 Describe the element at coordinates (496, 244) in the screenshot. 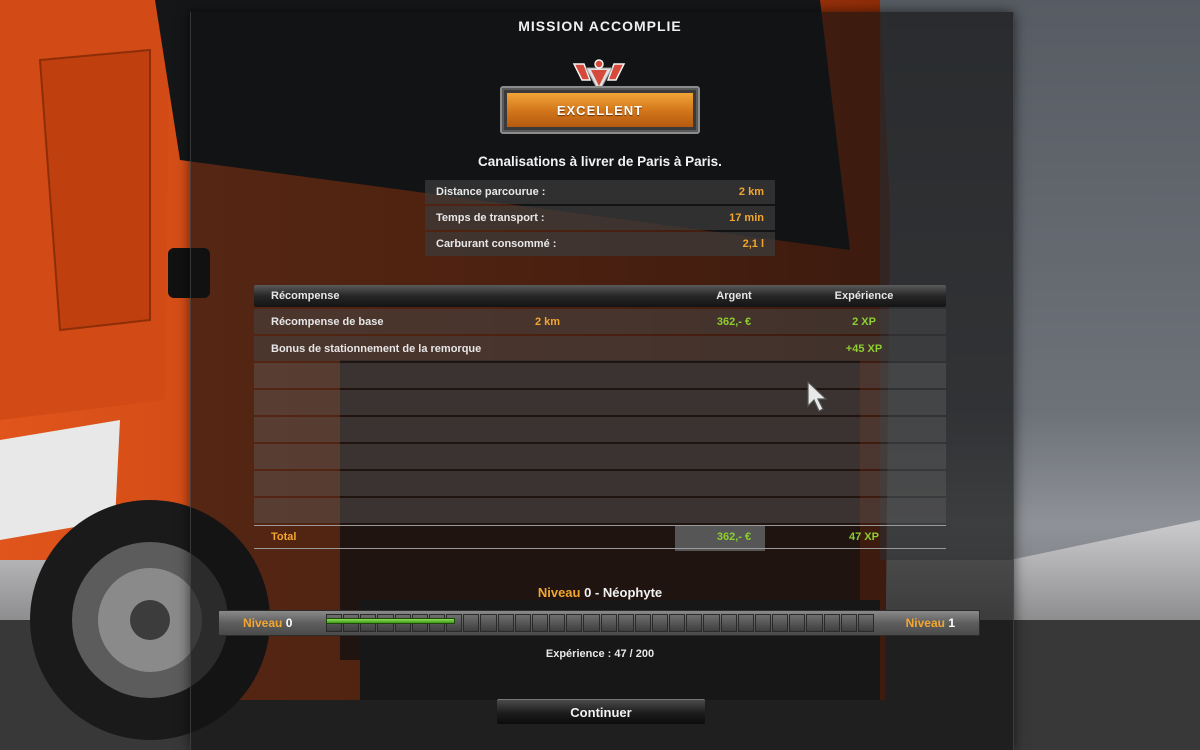

I see `stat-label: Carburant consommé :` at that location.